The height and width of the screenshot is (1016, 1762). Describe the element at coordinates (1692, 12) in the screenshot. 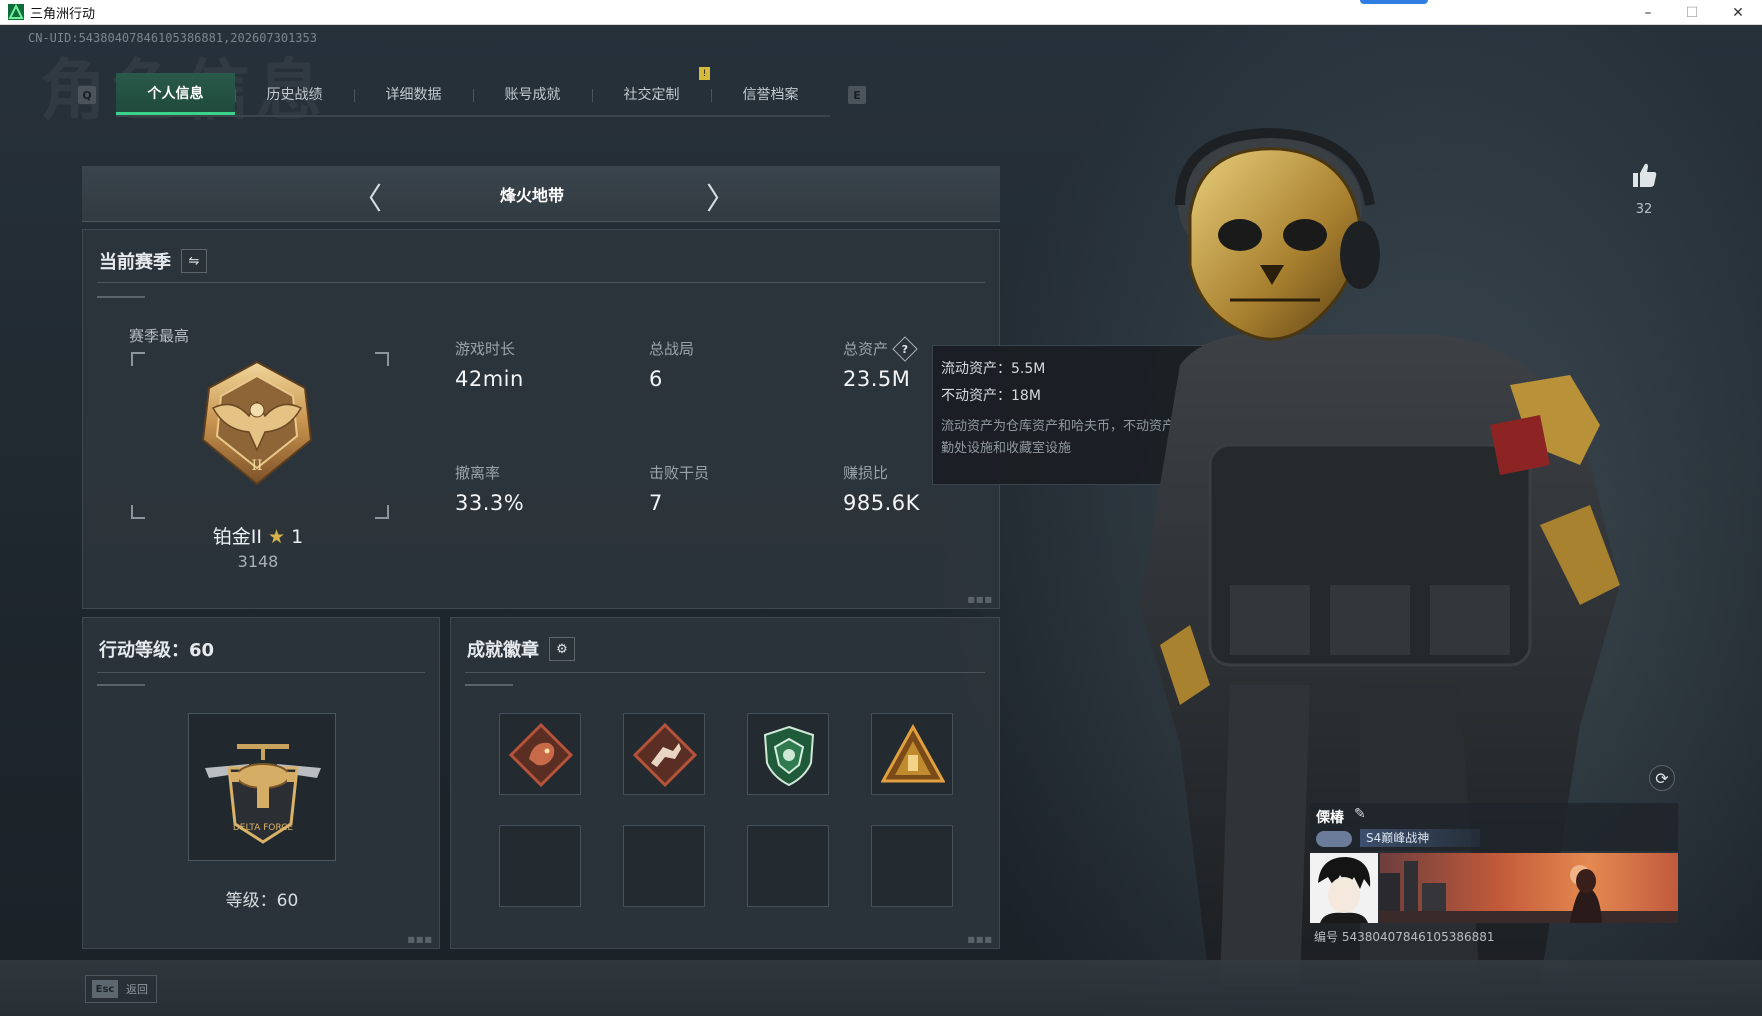

I see `maximize-button: ☐` at that location.